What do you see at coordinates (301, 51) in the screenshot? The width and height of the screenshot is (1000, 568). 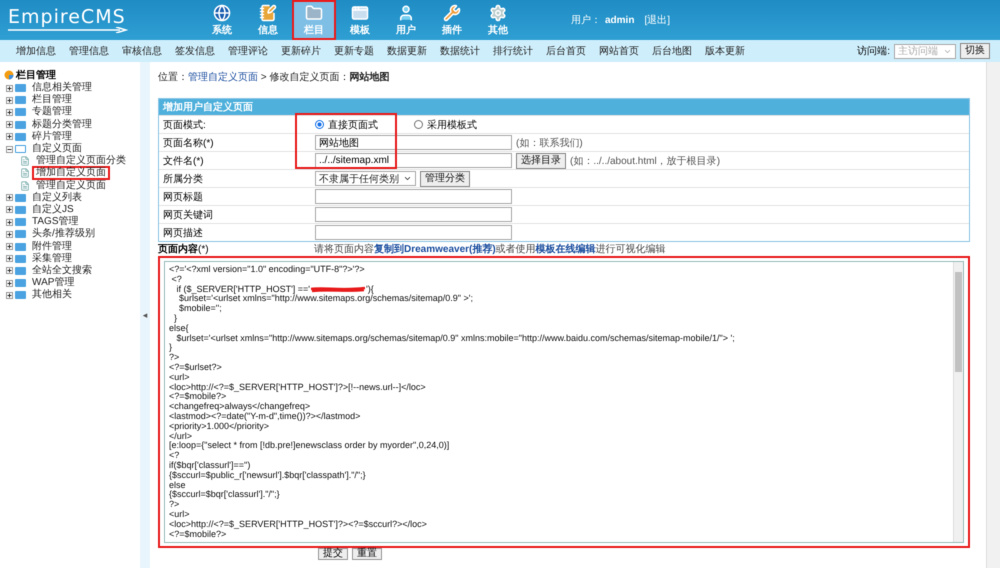 I see `toolbar-link: 更新碎片` at bounding box center [301, 51].